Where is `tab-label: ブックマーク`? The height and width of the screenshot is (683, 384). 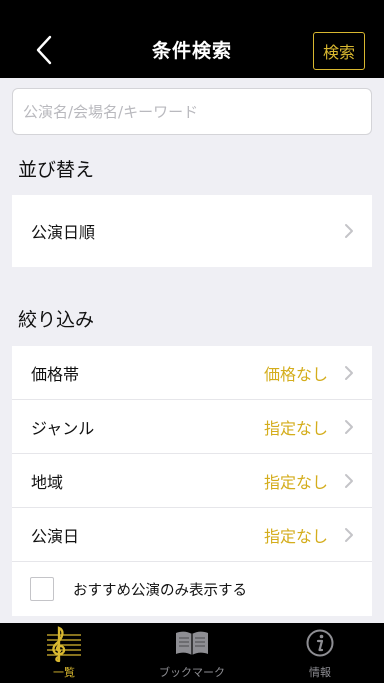 tab-label: ブックマーク is located at coordinates (192, 672).